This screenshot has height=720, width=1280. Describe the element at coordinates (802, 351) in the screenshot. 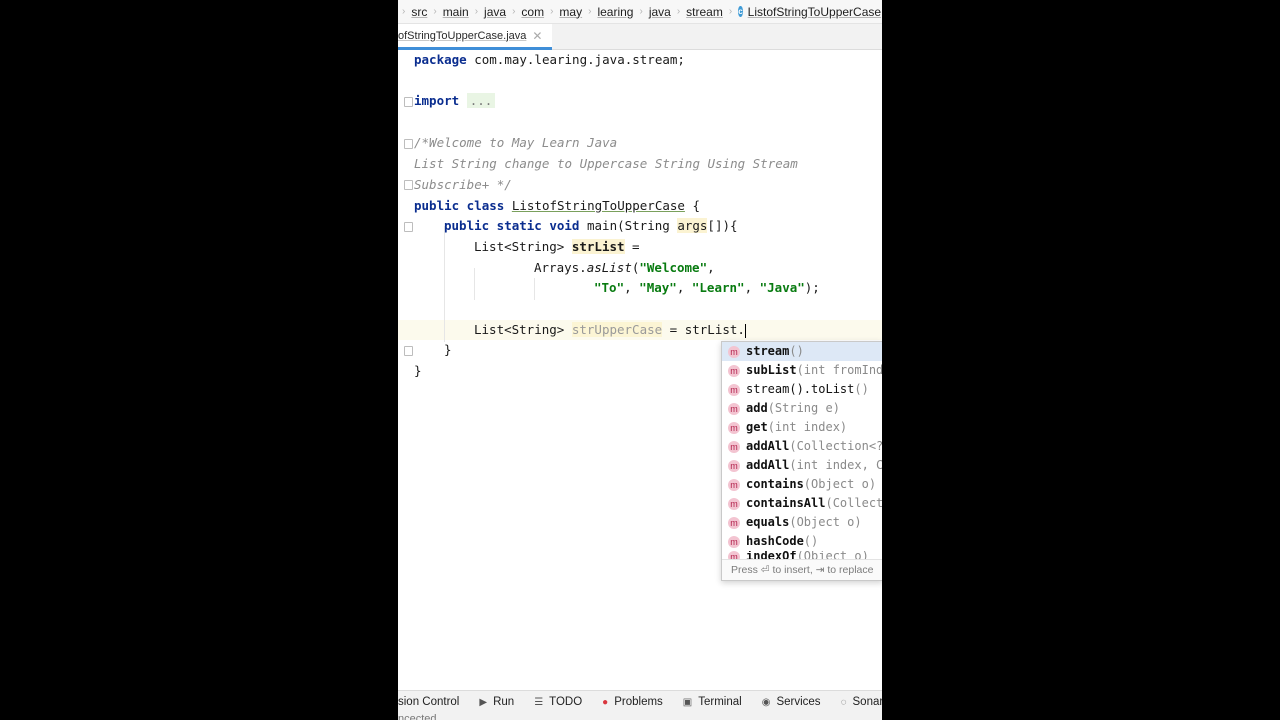

I see `completion-item: m stream()` at that location.